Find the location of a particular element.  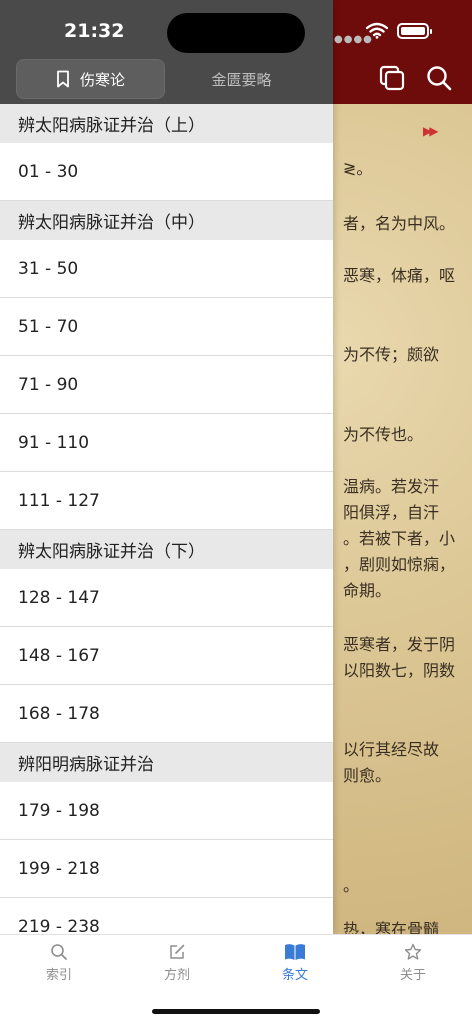

reader-line: ≷。 is located at coordinates (358, 168).